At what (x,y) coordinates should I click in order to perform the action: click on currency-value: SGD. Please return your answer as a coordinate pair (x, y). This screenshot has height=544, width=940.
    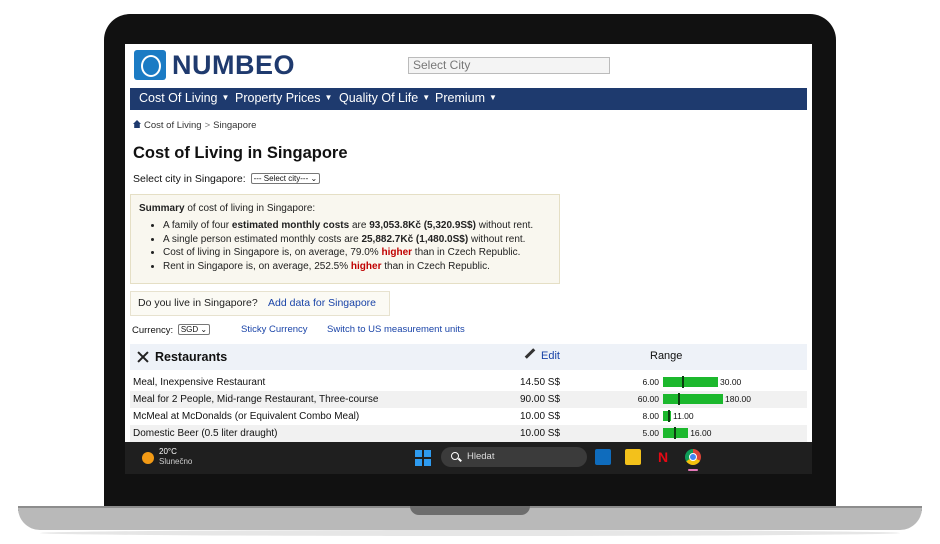
    Looking at the image, I should click on (189, 329).